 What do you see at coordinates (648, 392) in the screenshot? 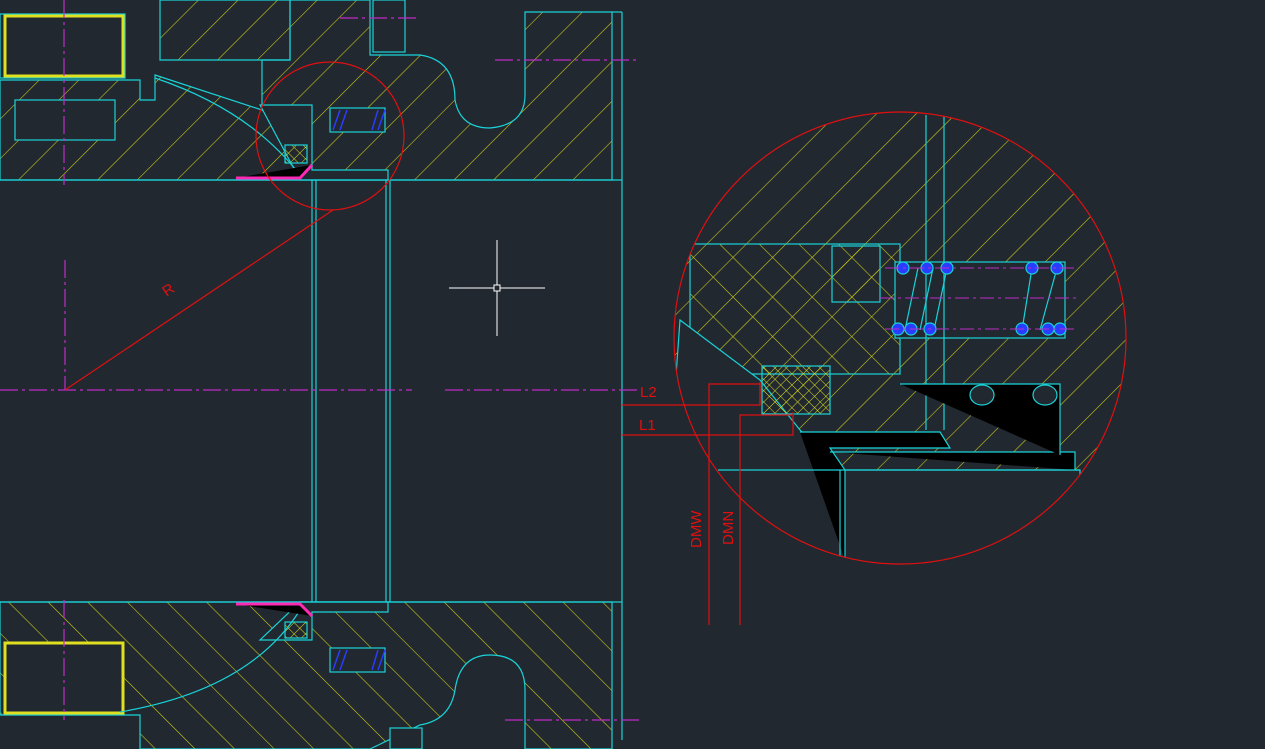
I see `l2-label: L2` at bounding box center [648, 392].